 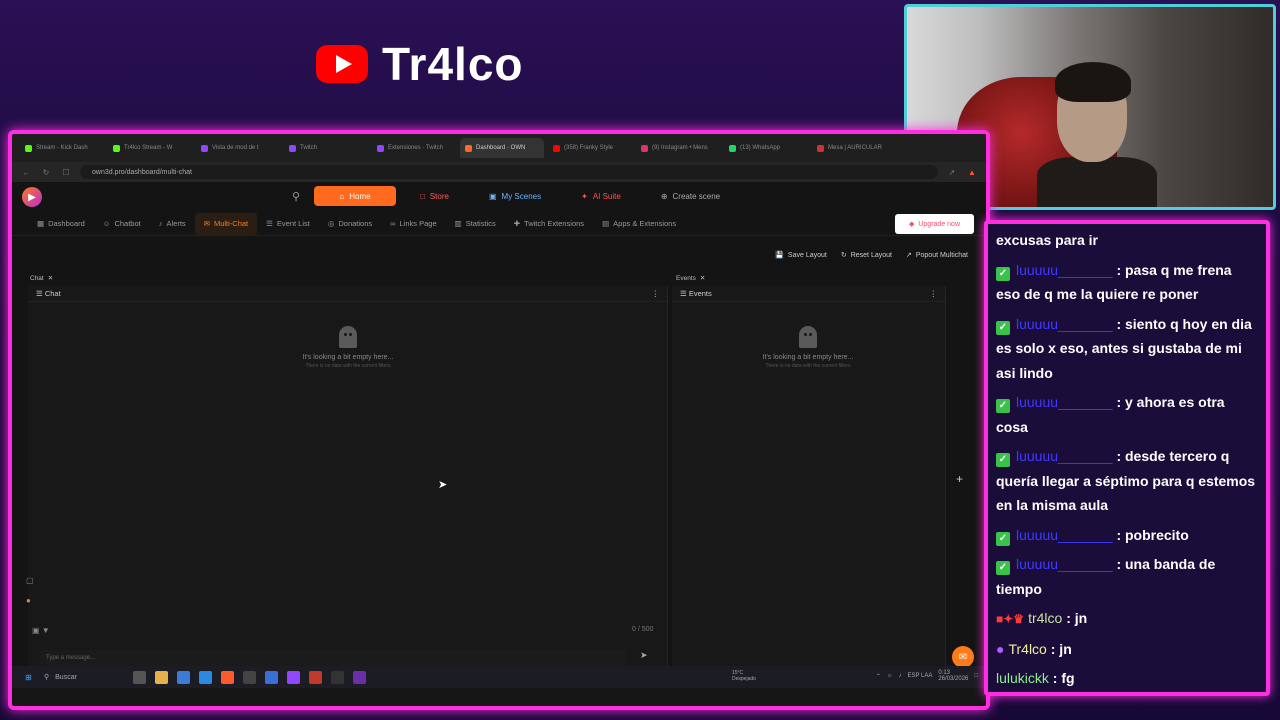 I want to click on volume-icon: ♪, so click(x=899, y=676).